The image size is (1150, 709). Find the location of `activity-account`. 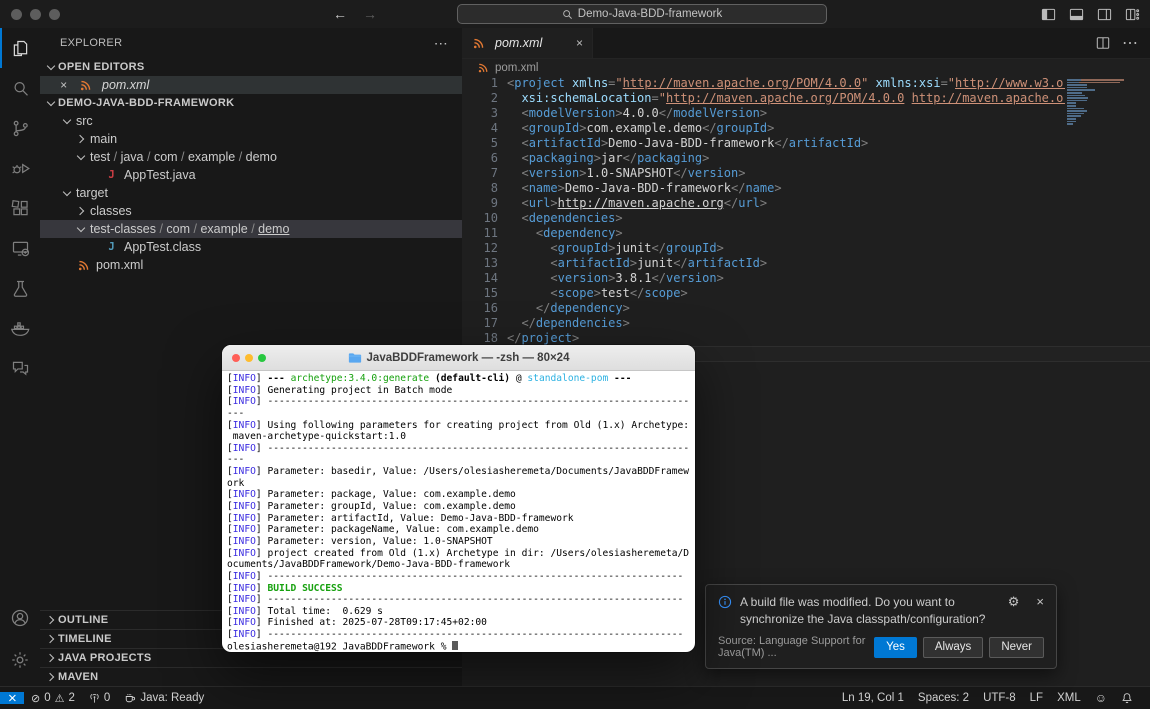

activity-account is located at coordinates (20, 618).